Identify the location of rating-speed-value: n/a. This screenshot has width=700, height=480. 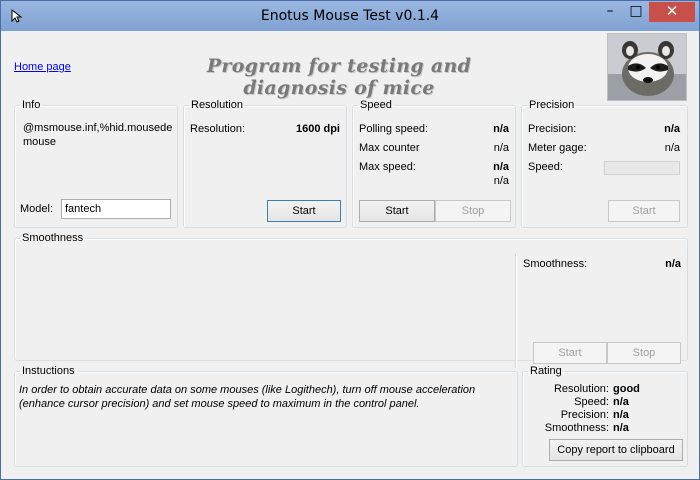
(621, 402).